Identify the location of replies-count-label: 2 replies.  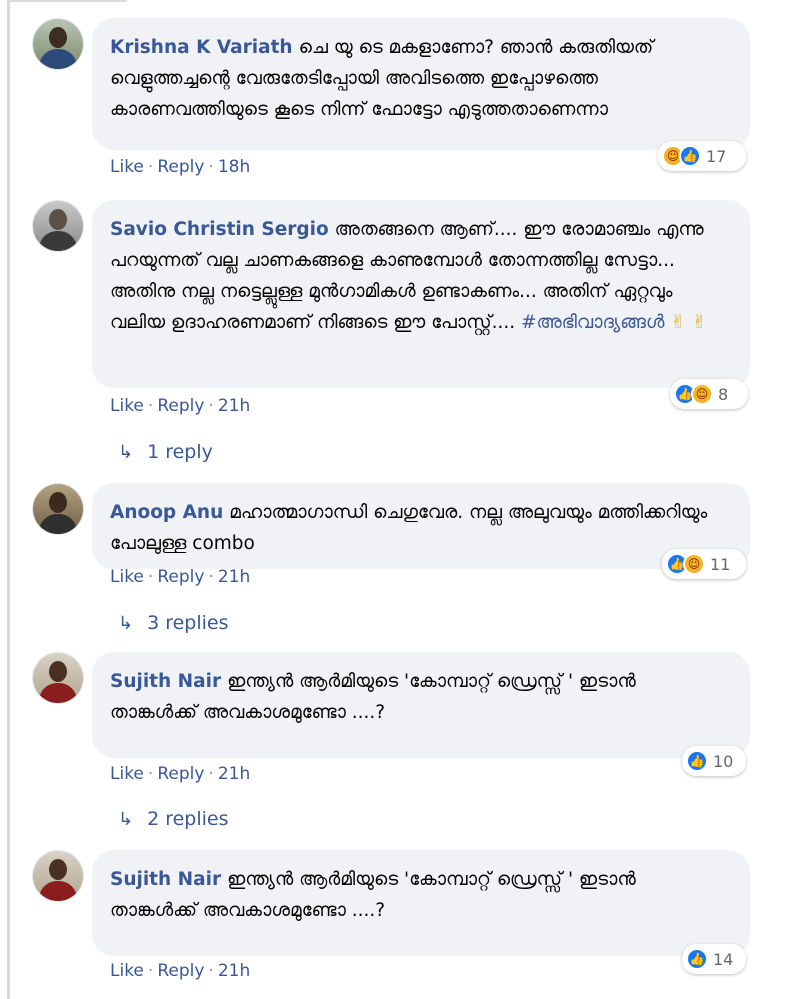
(188, 819).